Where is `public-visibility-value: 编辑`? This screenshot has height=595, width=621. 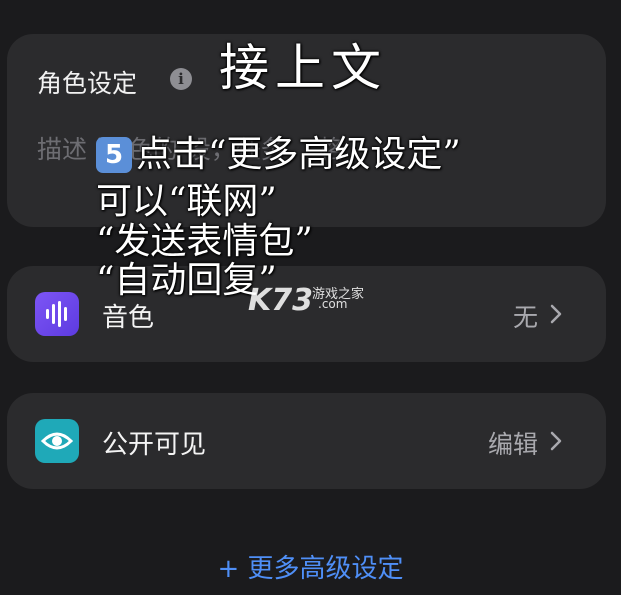 public-visibility-value: 编辑 is located at coordinates (512, 444).